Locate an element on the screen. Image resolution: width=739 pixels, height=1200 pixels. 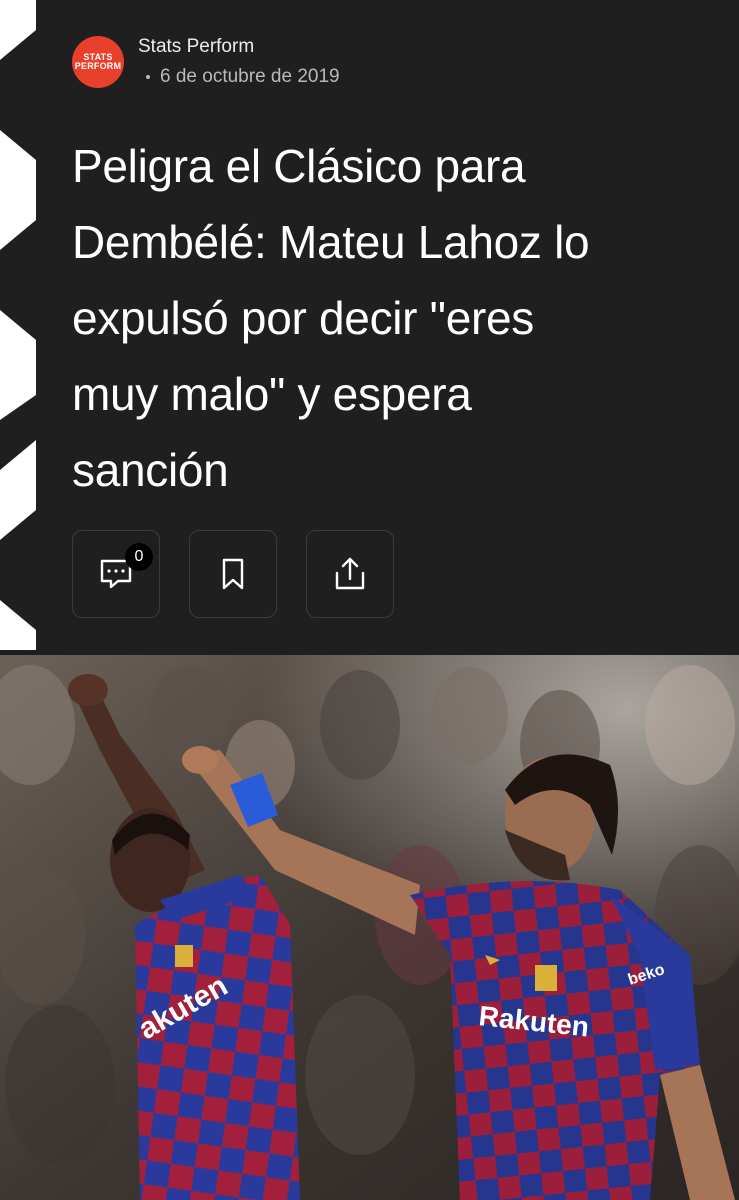
bookmark-button is located at coordinates (233, 574).